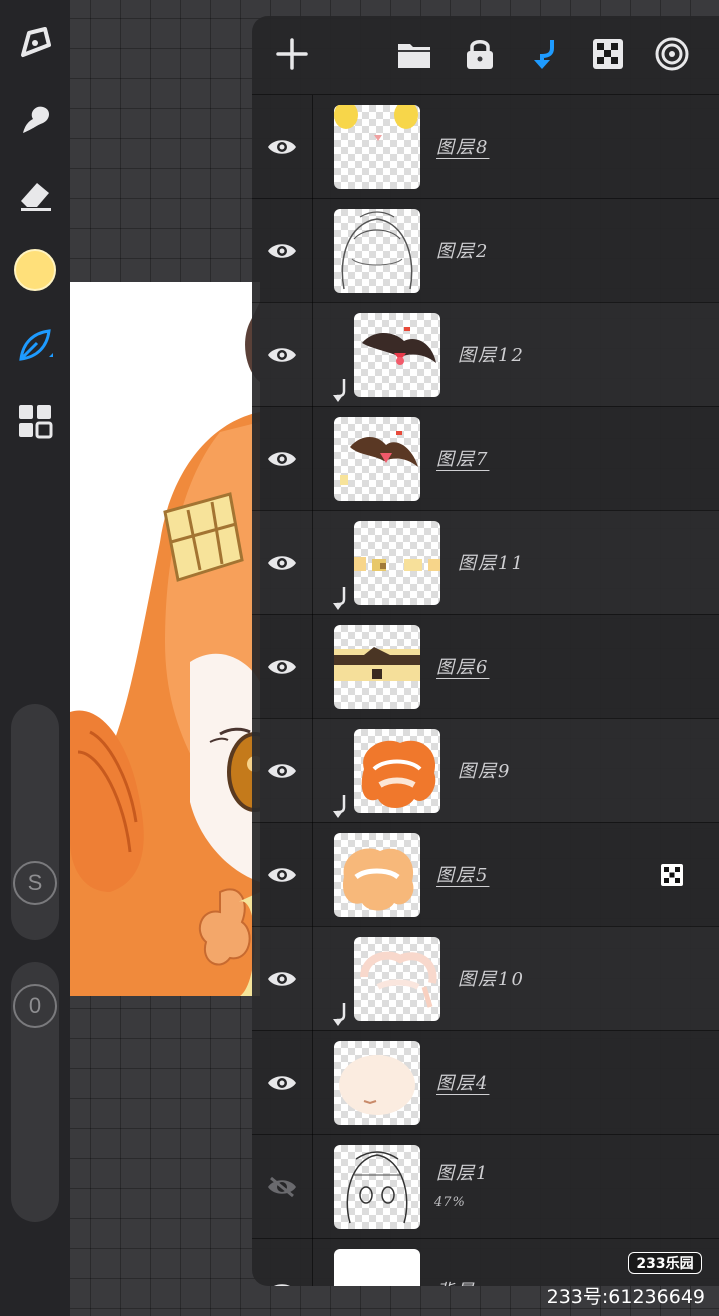 The image size is (719, 1316). Describe the element at coordinates (491, 563) in the screenshot. I see `layer-name: 图层11` at that location.